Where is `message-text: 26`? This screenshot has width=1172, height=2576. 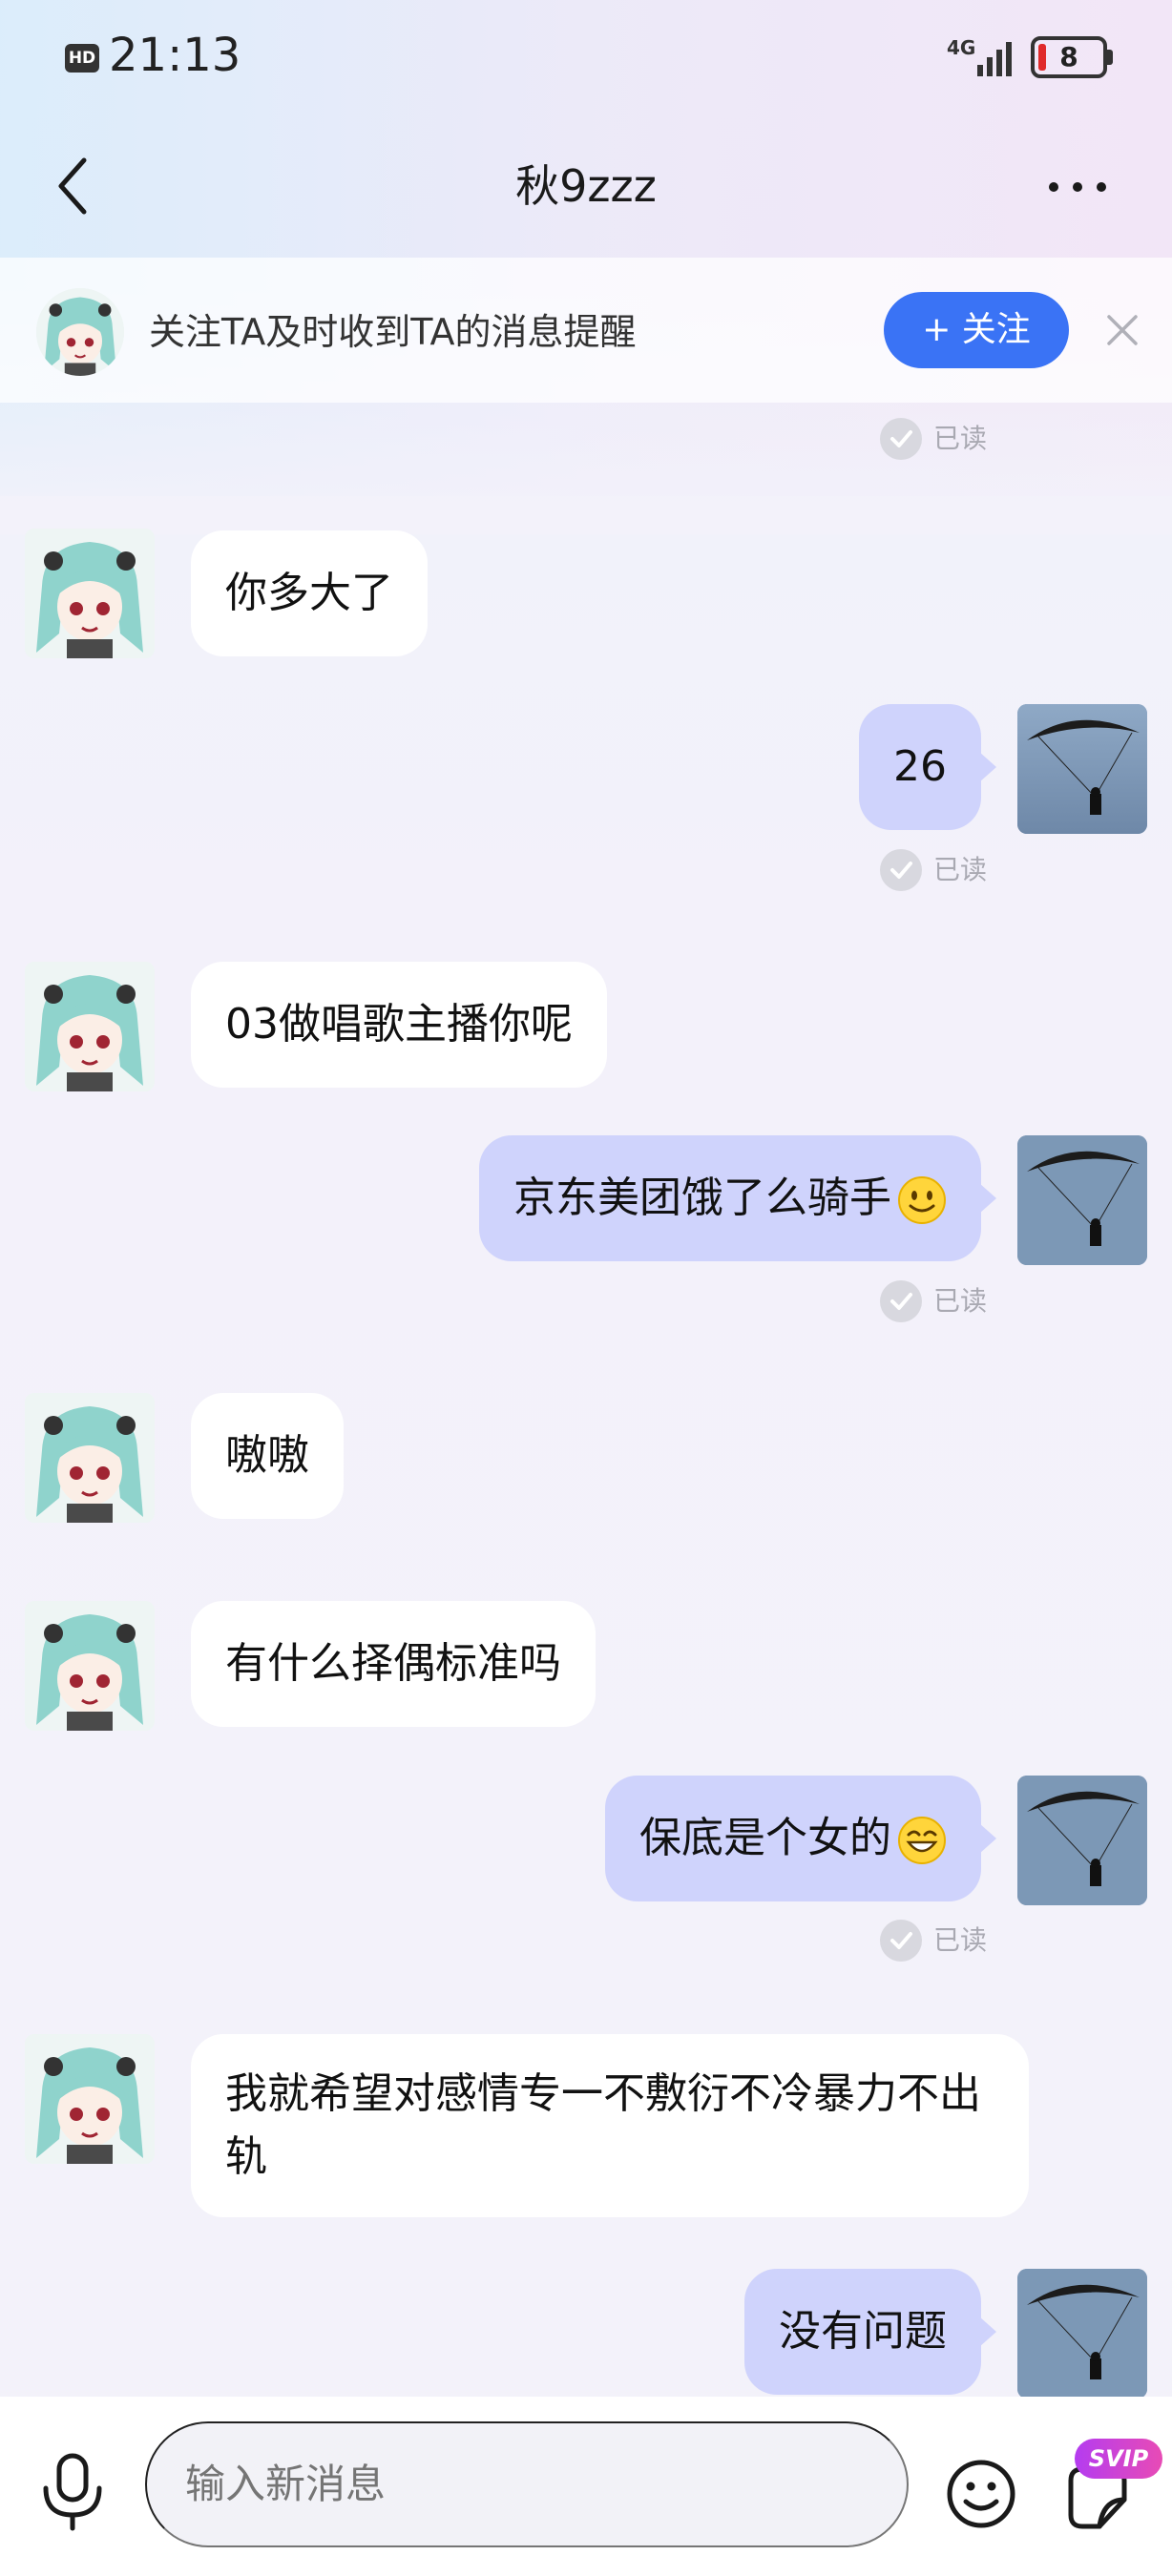
message-text: 26 is located at coordinates (920, 766).